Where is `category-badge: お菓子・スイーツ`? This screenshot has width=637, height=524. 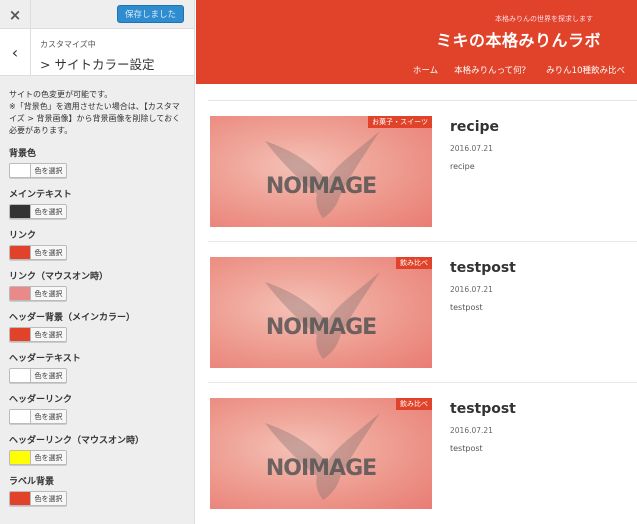 category-badge: お菓子・スイーツ is located at coordinates (400, 122).